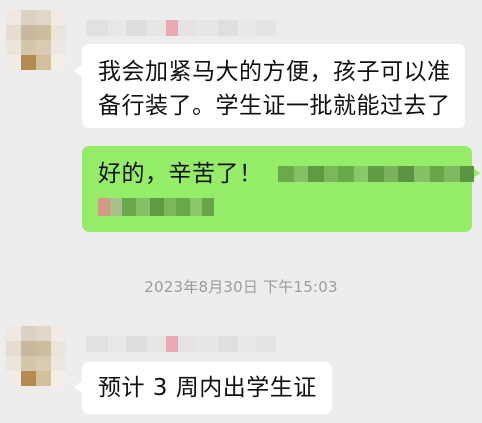  I want to click on avatar-sender-top, so click(36, 40).